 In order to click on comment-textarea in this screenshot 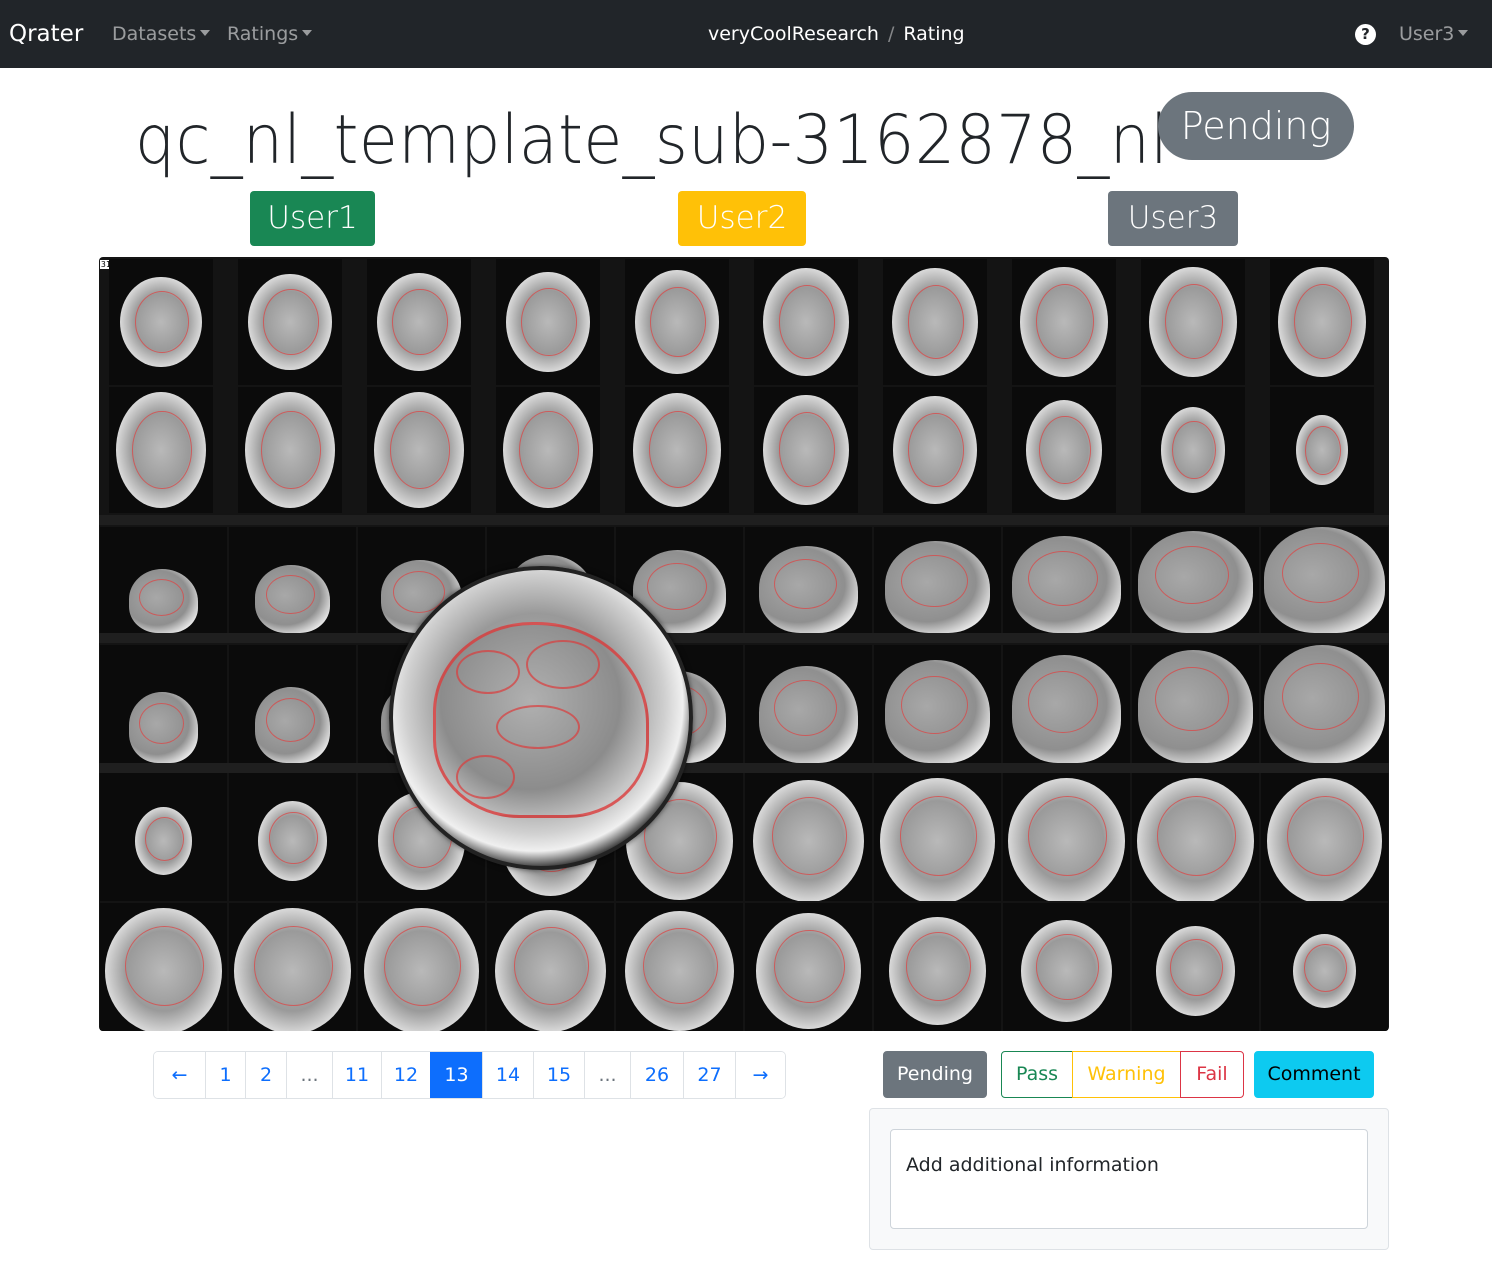, I will do `click(1129, 1179)`.